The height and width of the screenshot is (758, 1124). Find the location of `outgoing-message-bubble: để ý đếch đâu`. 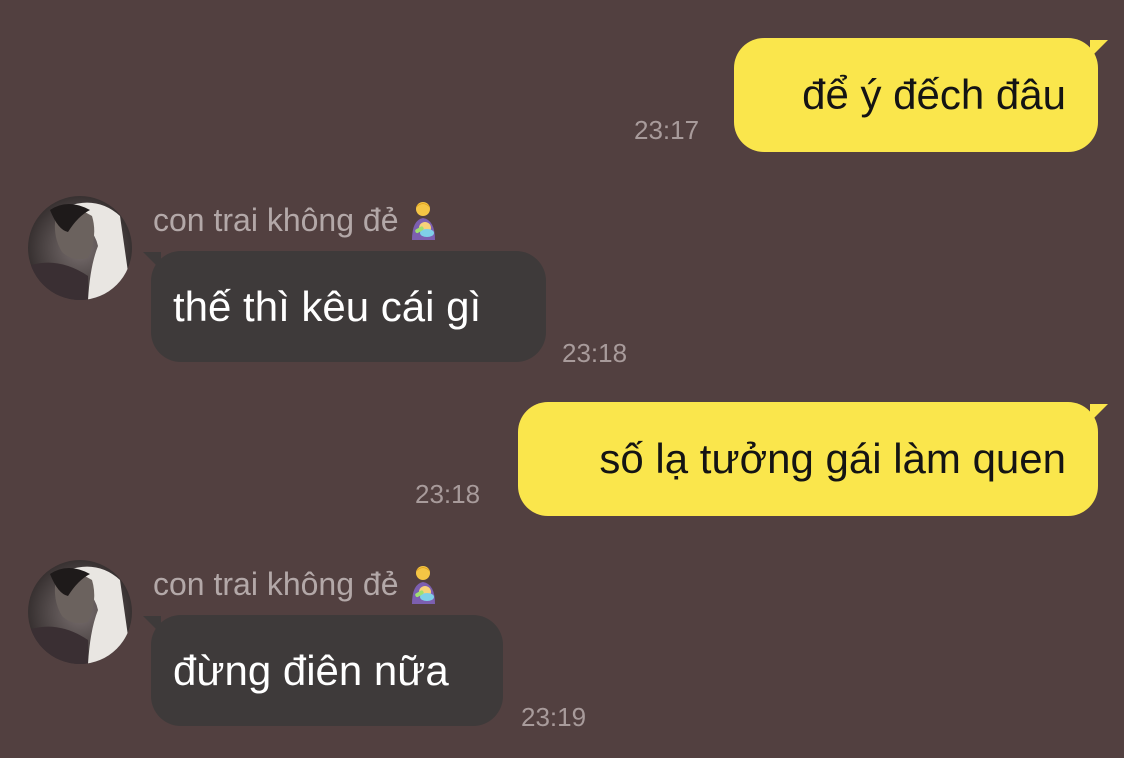

outgoing-message-bubble: để ý đếch đâu is located at coordinates (916, 95).